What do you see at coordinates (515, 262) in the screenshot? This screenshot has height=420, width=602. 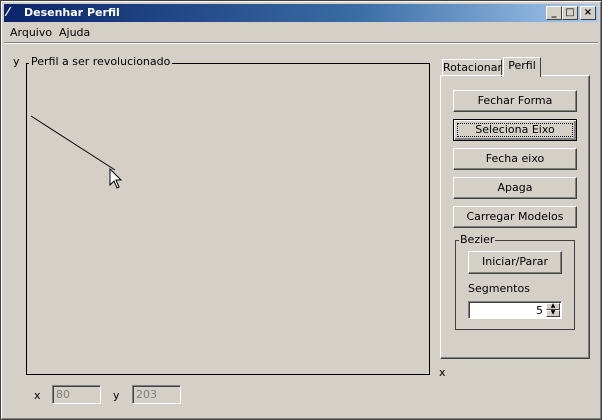 I see `iniciar-parar-button: Iniciar/Parar` at bounding box center [515, 262].